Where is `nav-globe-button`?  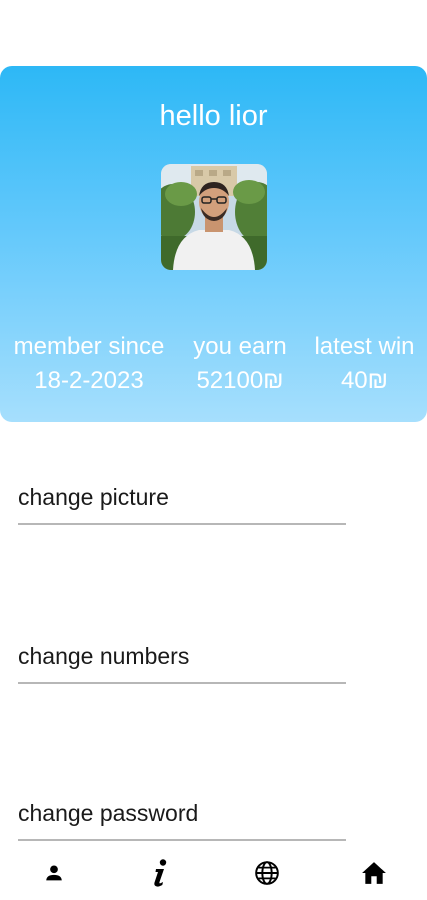 nav-globe-button is located at coordinates (267, 873).